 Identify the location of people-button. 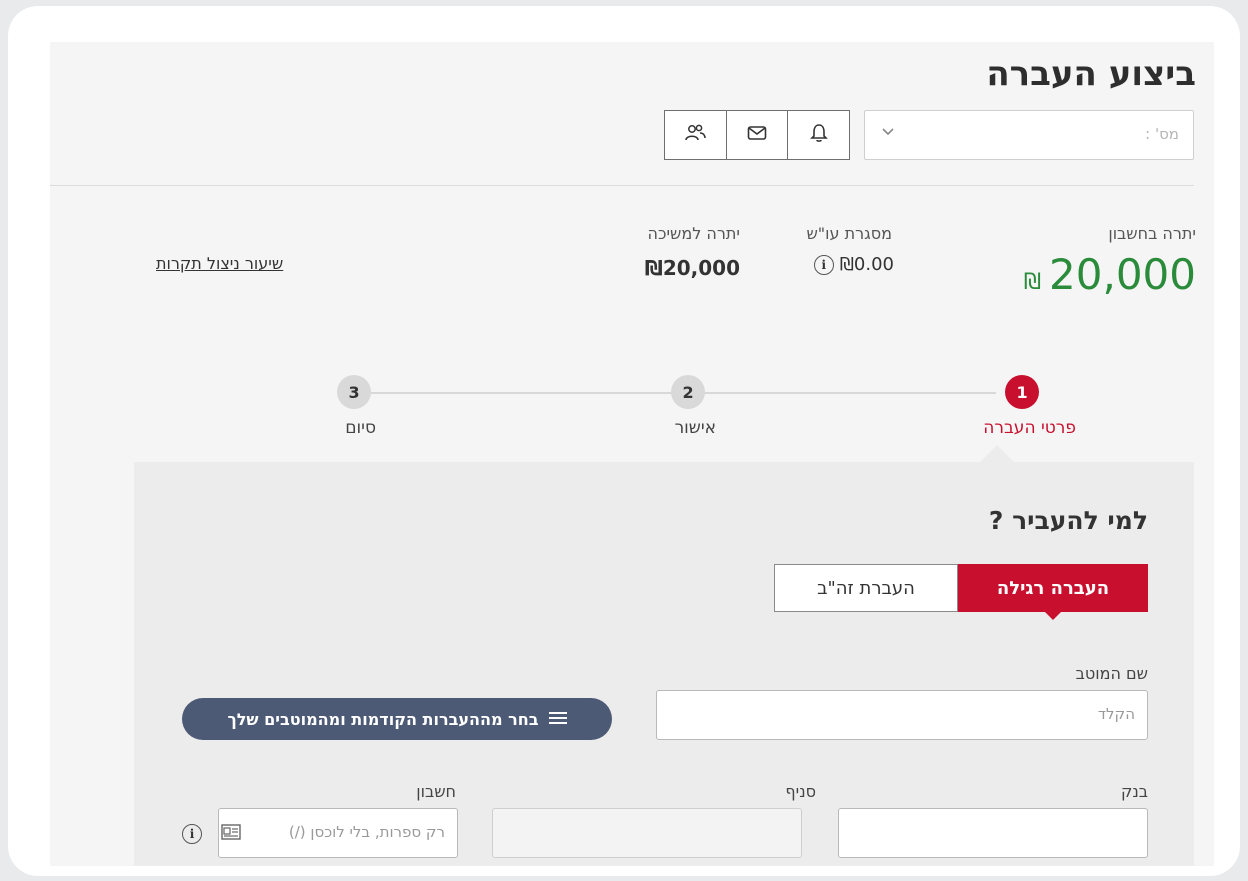
(696, 135).